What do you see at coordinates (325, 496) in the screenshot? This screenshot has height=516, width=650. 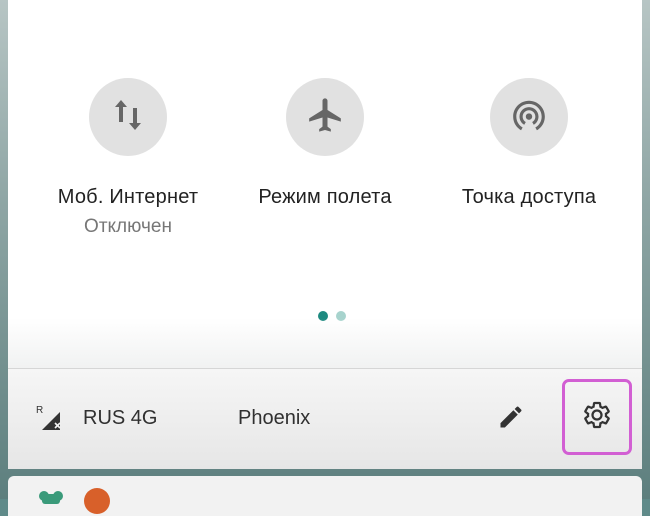 I see `notification-peek` at bounding box center [325, 496].